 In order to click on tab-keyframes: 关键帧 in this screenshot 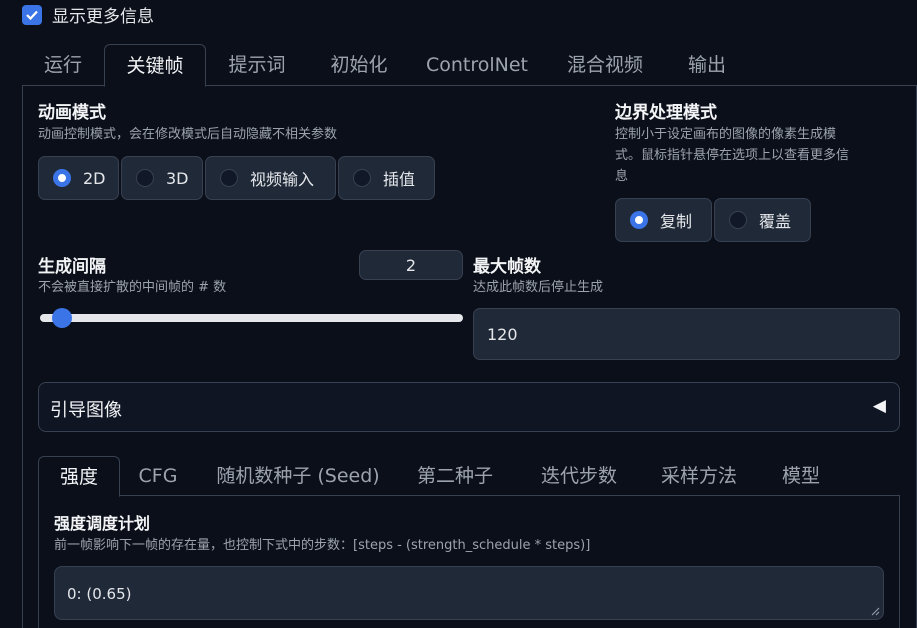, I will do `click(155, 65)`.